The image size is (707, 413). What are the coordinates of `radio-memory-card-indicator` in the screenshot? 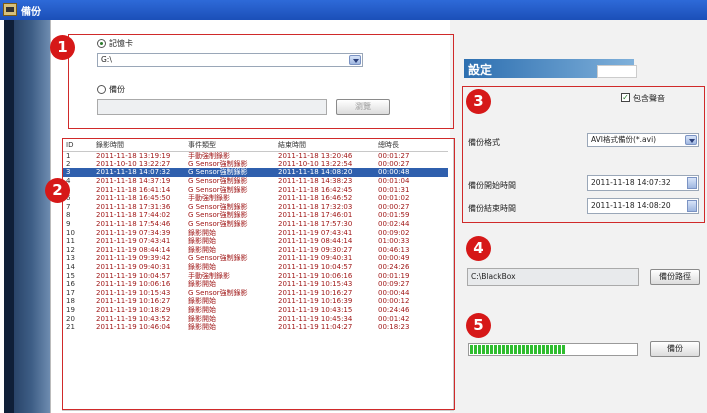 It's located at (101, 43).